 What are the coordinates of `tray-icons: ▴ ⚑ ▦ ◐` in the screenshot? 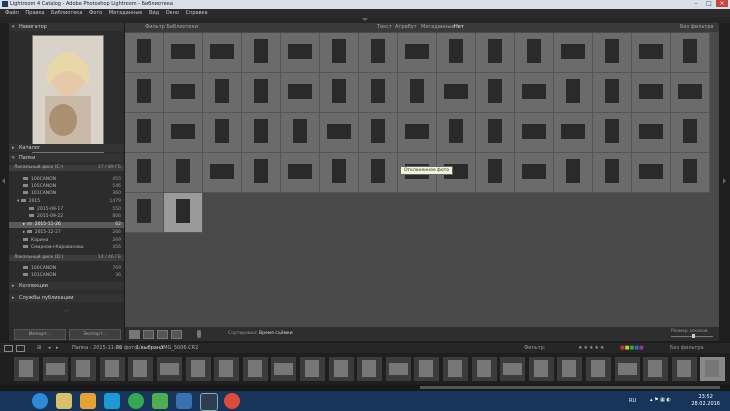 It's located at (670, 401).